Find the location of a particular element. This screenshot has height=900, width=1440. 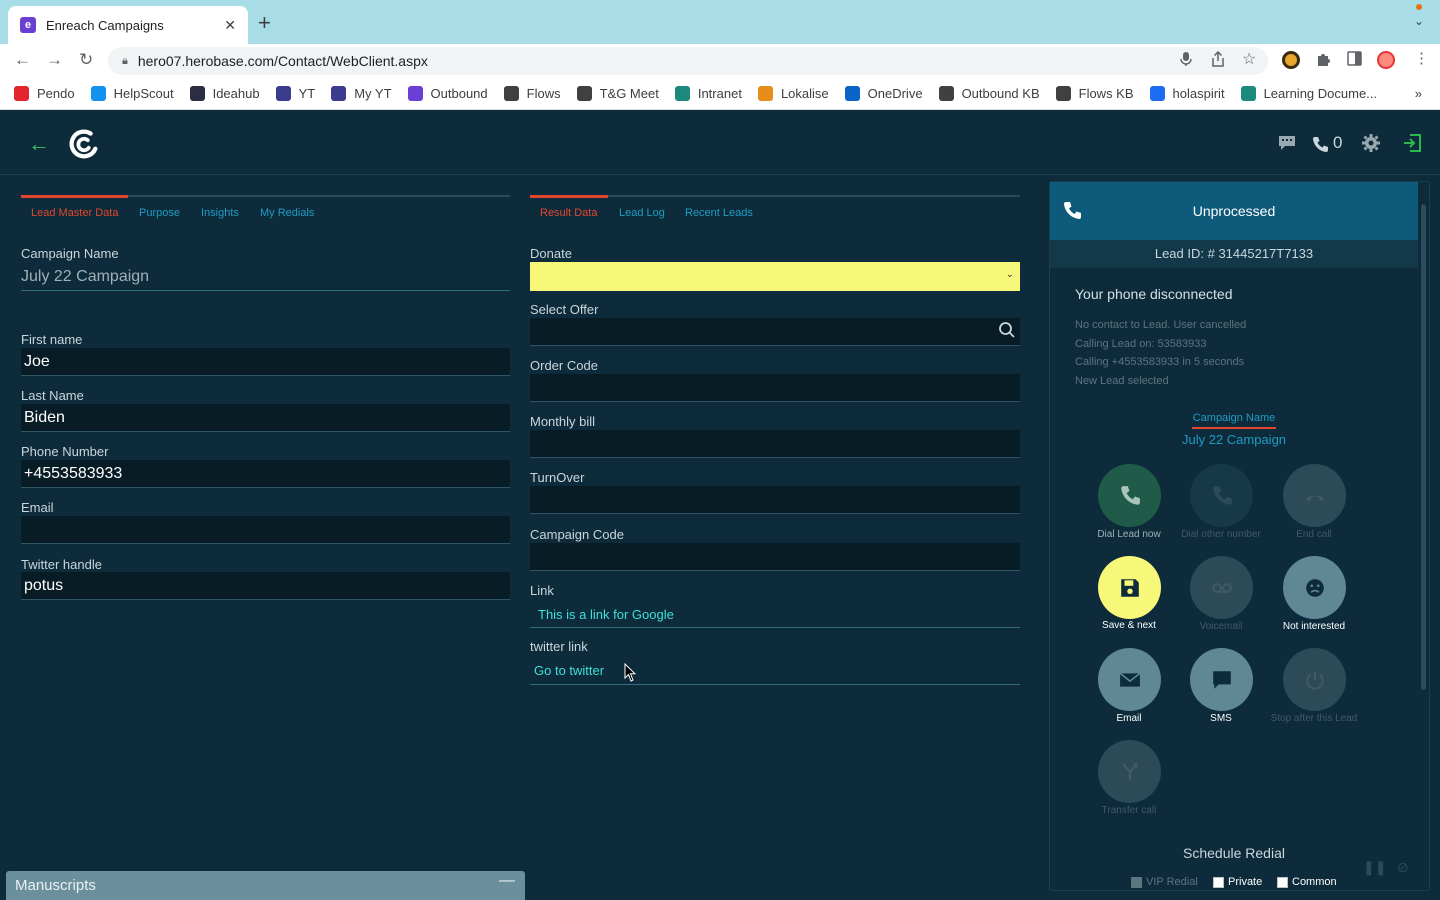

bookmark-item: My YT is located at coordinates (361, 93).